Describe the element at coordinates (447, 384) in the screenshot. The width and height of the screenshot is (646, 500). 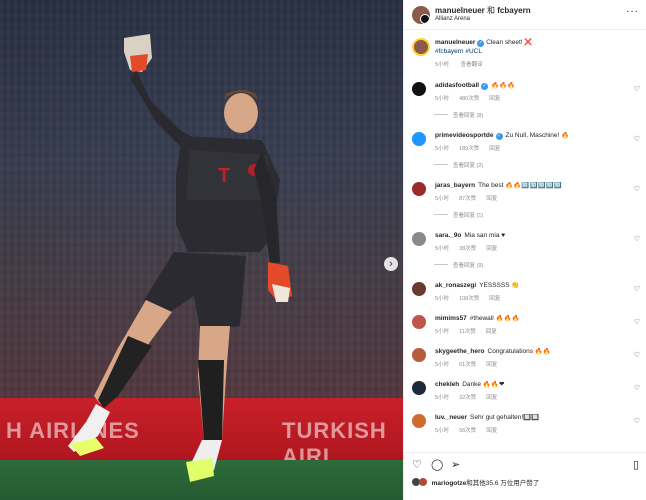
I see `comment-username: chekleh` at that location.